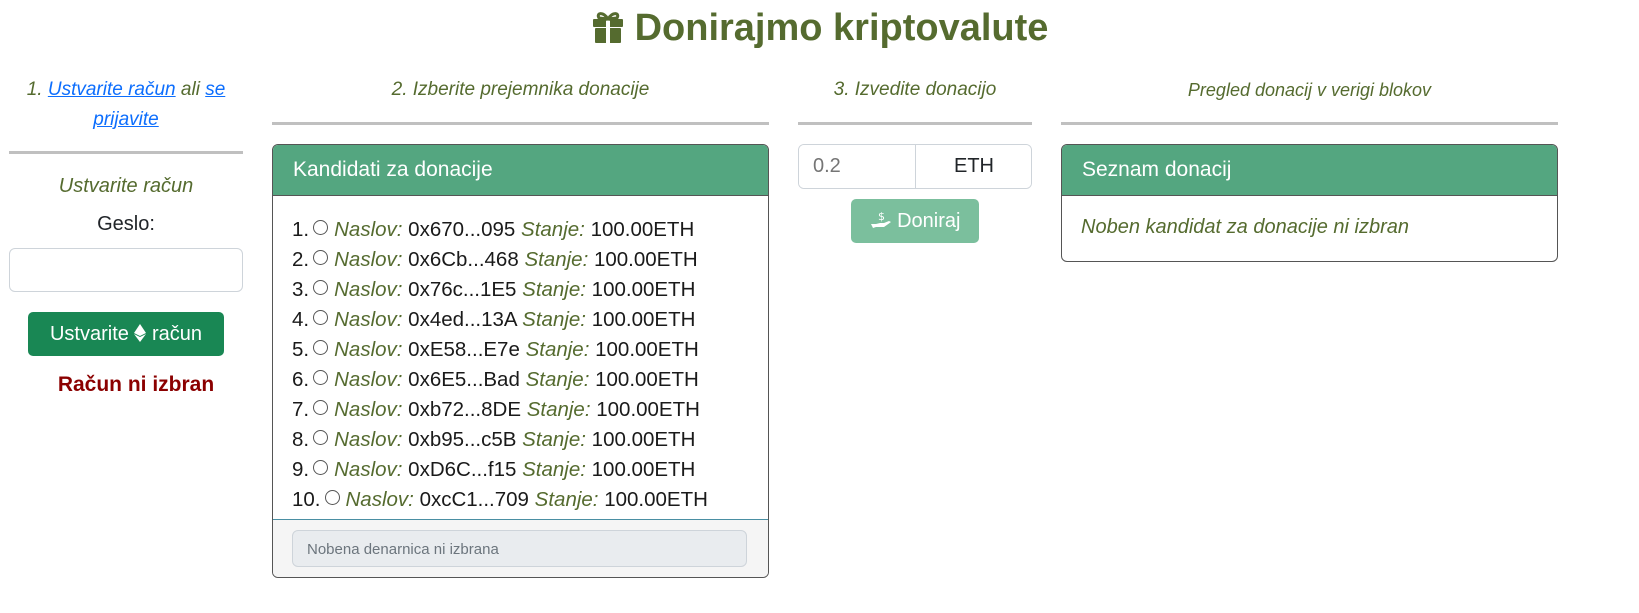 The height and width of the screenshot is (613, 1639). I want to click on step3-heading: 3. Izvedite donacijo, so click(915, 89).